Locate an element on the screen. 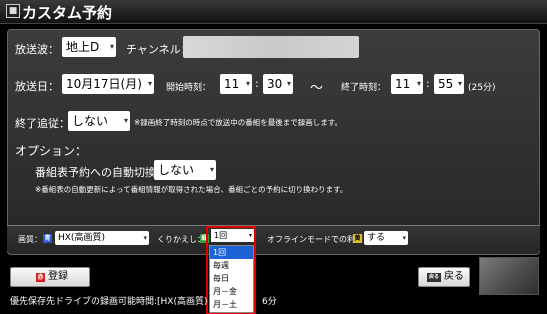 This screenshot has width=547, height=314. back-button: 戻る 戻る is located at coordinates (444, 277).